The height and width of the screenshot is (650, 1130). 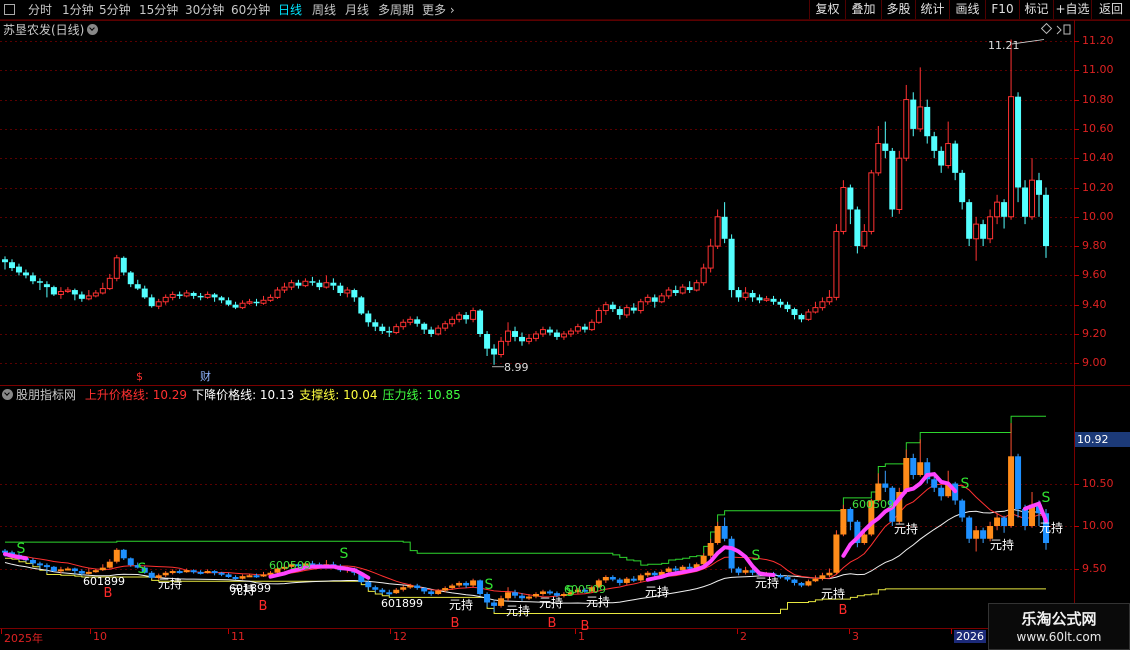 What do you see at coordinates (898, 9) in the screenshot?
I see `toolbar-button-2: 多股` at bounding box center [898, 9].